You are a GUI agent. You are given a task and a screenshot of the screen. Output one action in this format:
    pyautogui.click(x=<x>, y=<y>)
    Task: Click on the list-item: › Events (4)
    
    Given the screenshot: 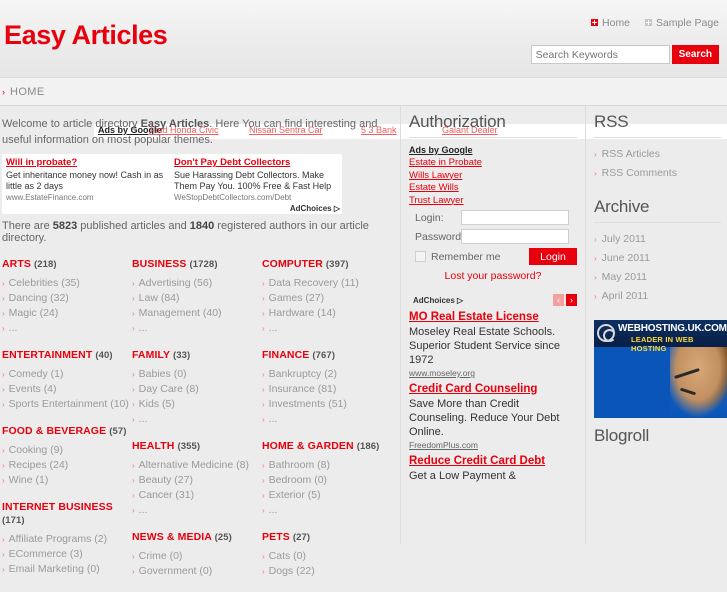 What is the action you would take?
    pyautogui.click(x=67, y=389)
    